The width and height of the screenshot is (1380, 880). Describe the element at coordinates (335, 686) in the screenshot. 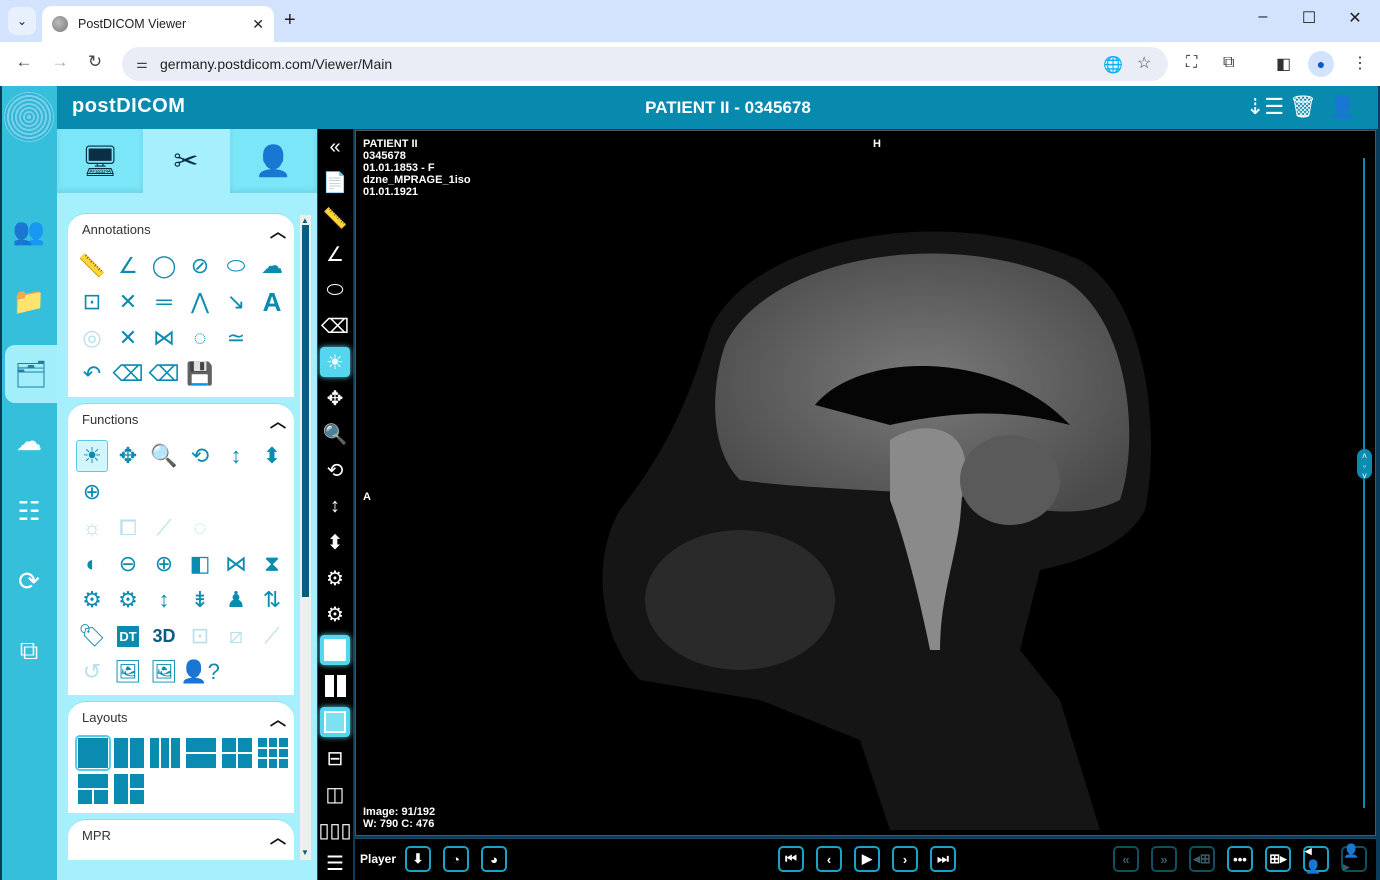

I see `layout-1x2-button` at that location.